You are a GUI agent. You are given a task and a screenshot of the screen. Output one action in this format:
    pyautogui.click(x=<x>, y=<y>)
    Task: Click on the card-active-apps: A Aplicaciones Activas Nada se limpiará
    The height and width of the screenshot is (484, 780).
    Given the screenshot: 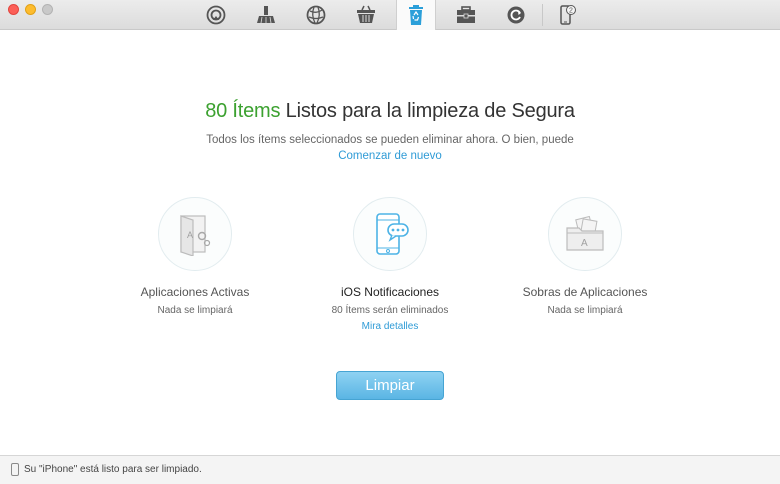 What is the action you would take?
    pyautogui.click(x=195, y=258)
    